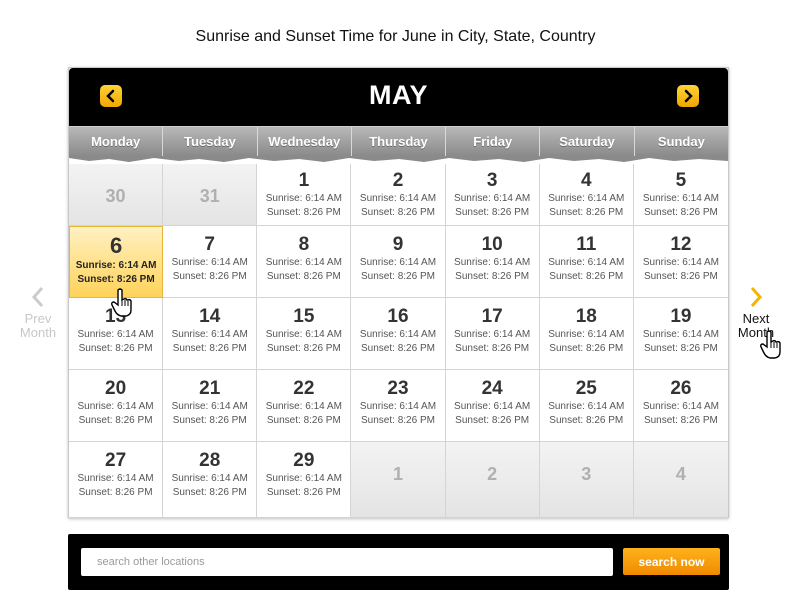 This screenshot has width=791, height=607. What do you see at coordinates (210, 388) in the screenshot?
I see `day-number: 21` at bounding box center [210, 388].